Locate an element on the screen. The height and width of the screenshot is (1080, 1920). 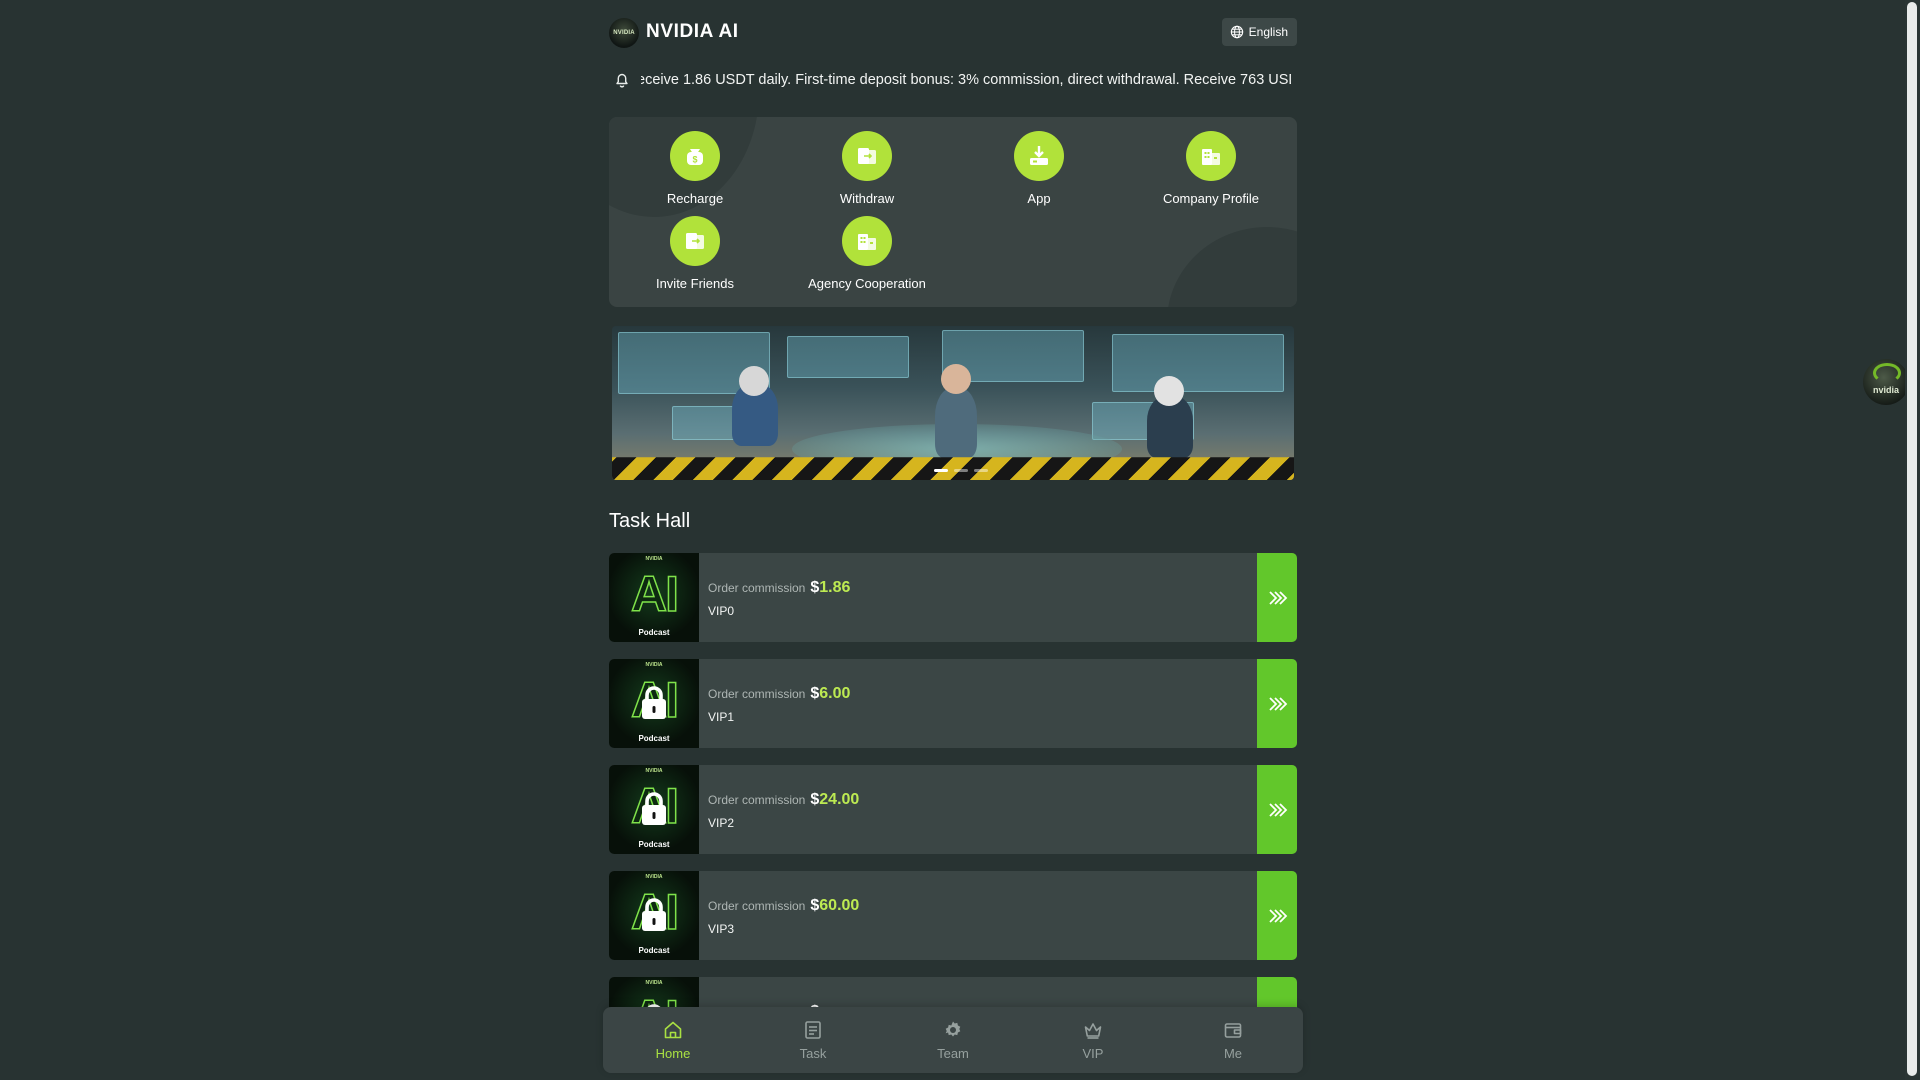
nvidia-logo: NVIDIA is located at coordinates (624, 33).